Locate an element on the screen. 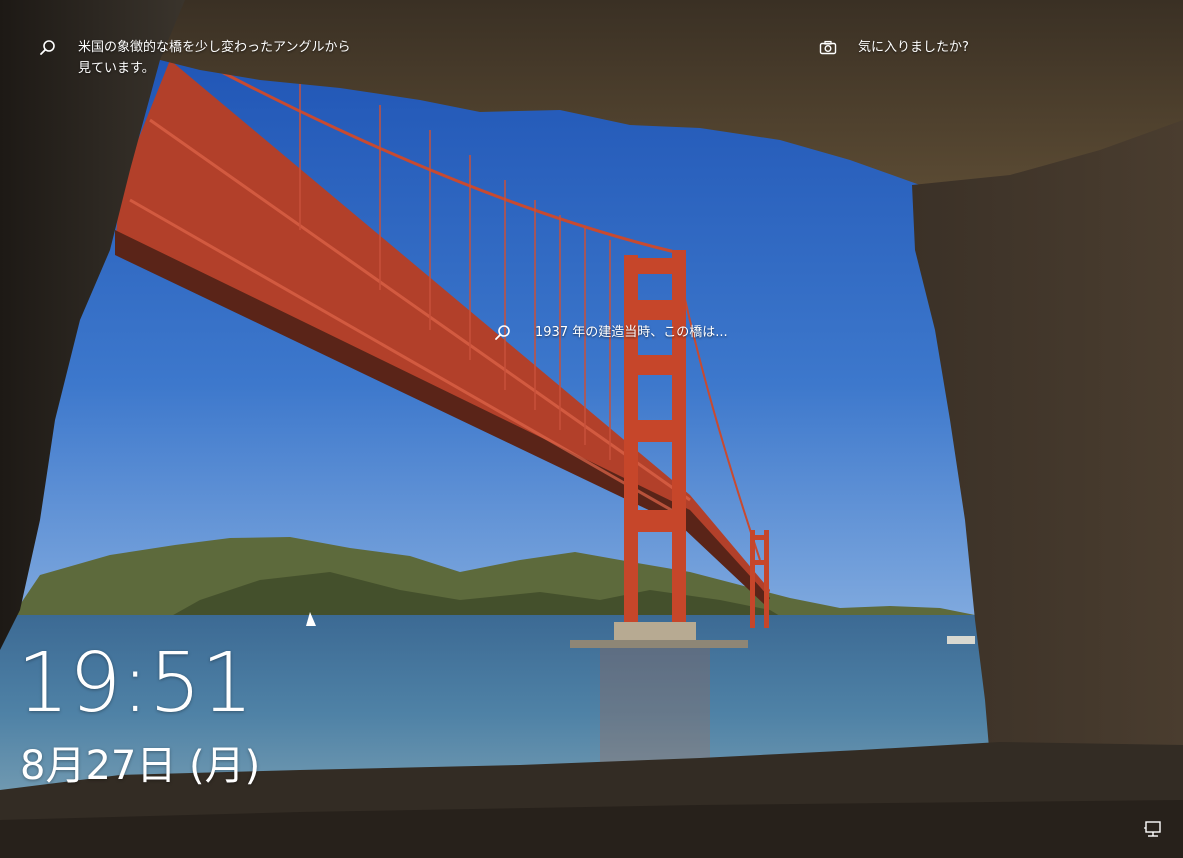 The image size is (1183, 858). tower-pier is located at coordinates (659, 644).